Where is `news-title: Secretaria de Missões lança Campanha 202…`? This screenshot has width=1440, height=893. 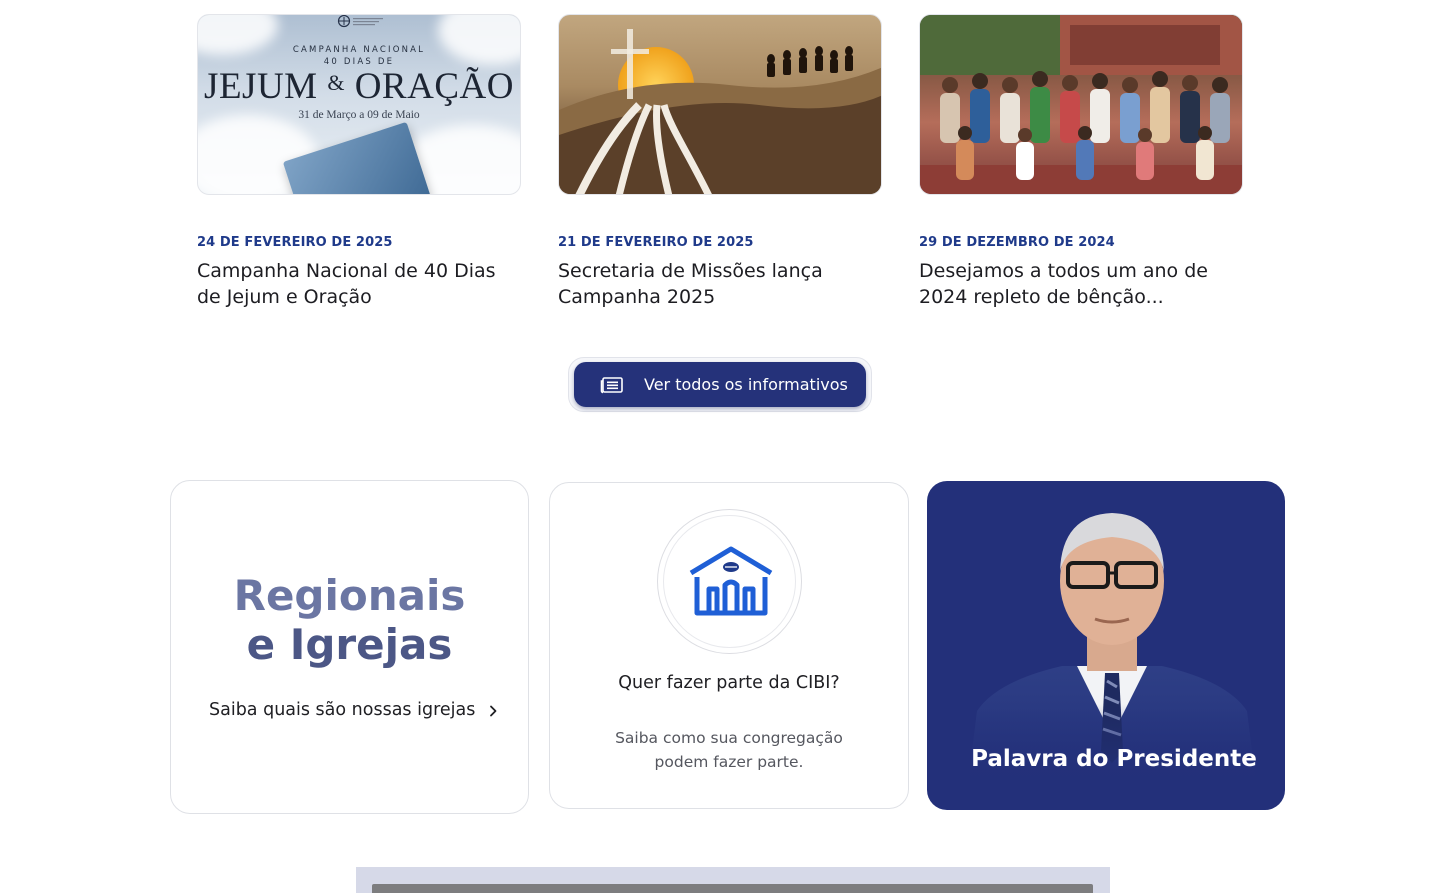
news-title: Secretaria de Missões lança Campanha 202… is located at coordinates (720, 284).